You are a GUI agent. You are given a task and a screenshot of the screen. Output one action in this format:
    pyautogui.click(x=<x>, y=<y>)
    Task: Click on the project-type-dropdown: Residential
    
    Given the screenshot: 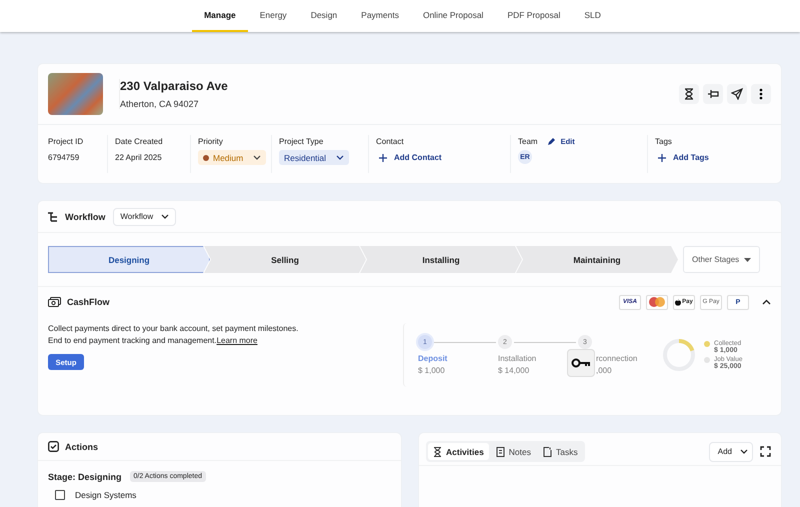 What is the action you would take?
    pyautogui.click(x=314, y=157)
    